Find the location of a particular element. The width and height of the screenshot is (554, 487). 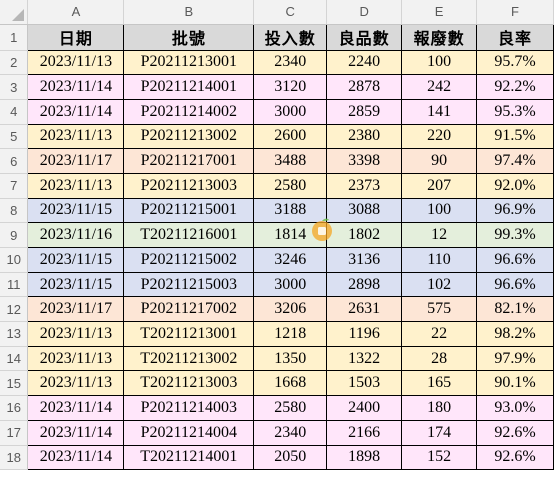

scrap-qty-cell: 90 is located at coordinates (439, 161).